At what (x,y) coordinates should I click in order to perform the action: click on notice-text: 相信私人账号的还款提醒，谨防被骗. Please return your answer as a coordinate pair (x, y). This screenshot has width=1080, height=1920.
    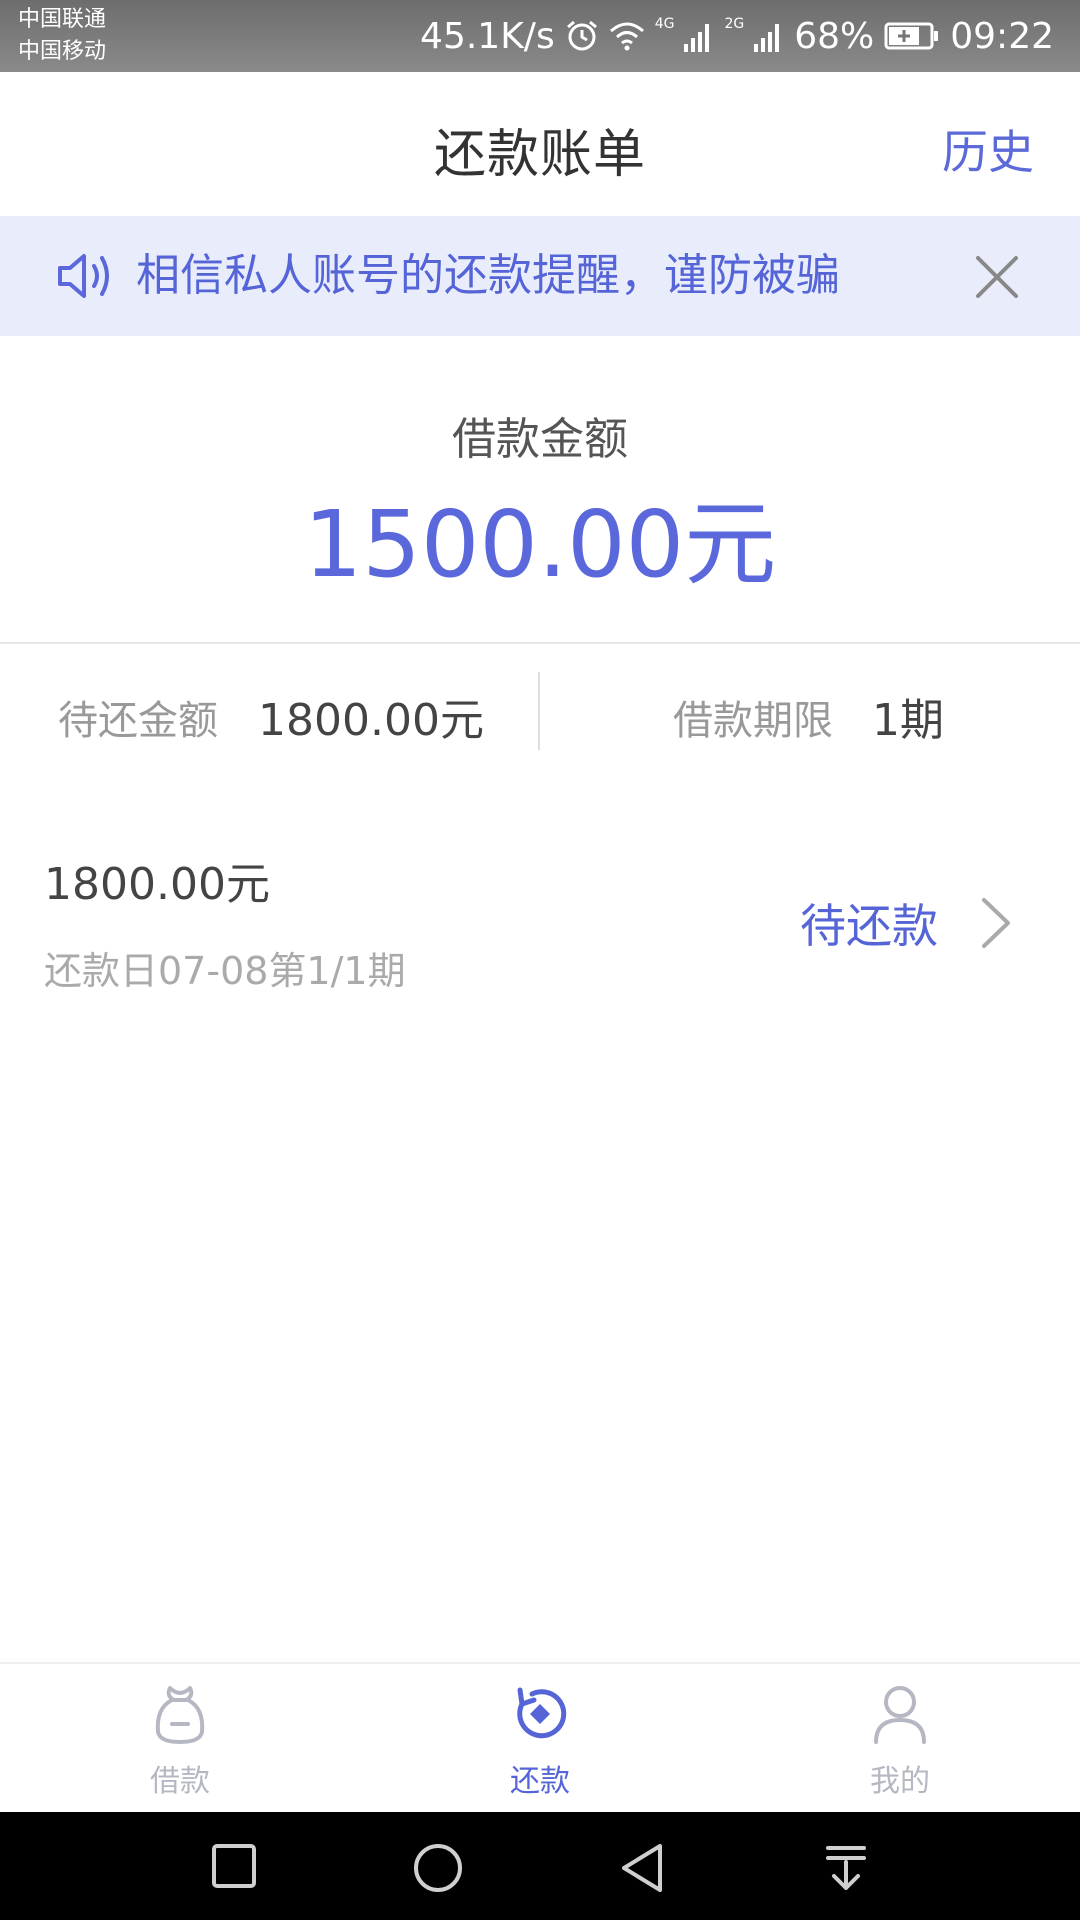
    Looking at the image, I should click on (488, 275).